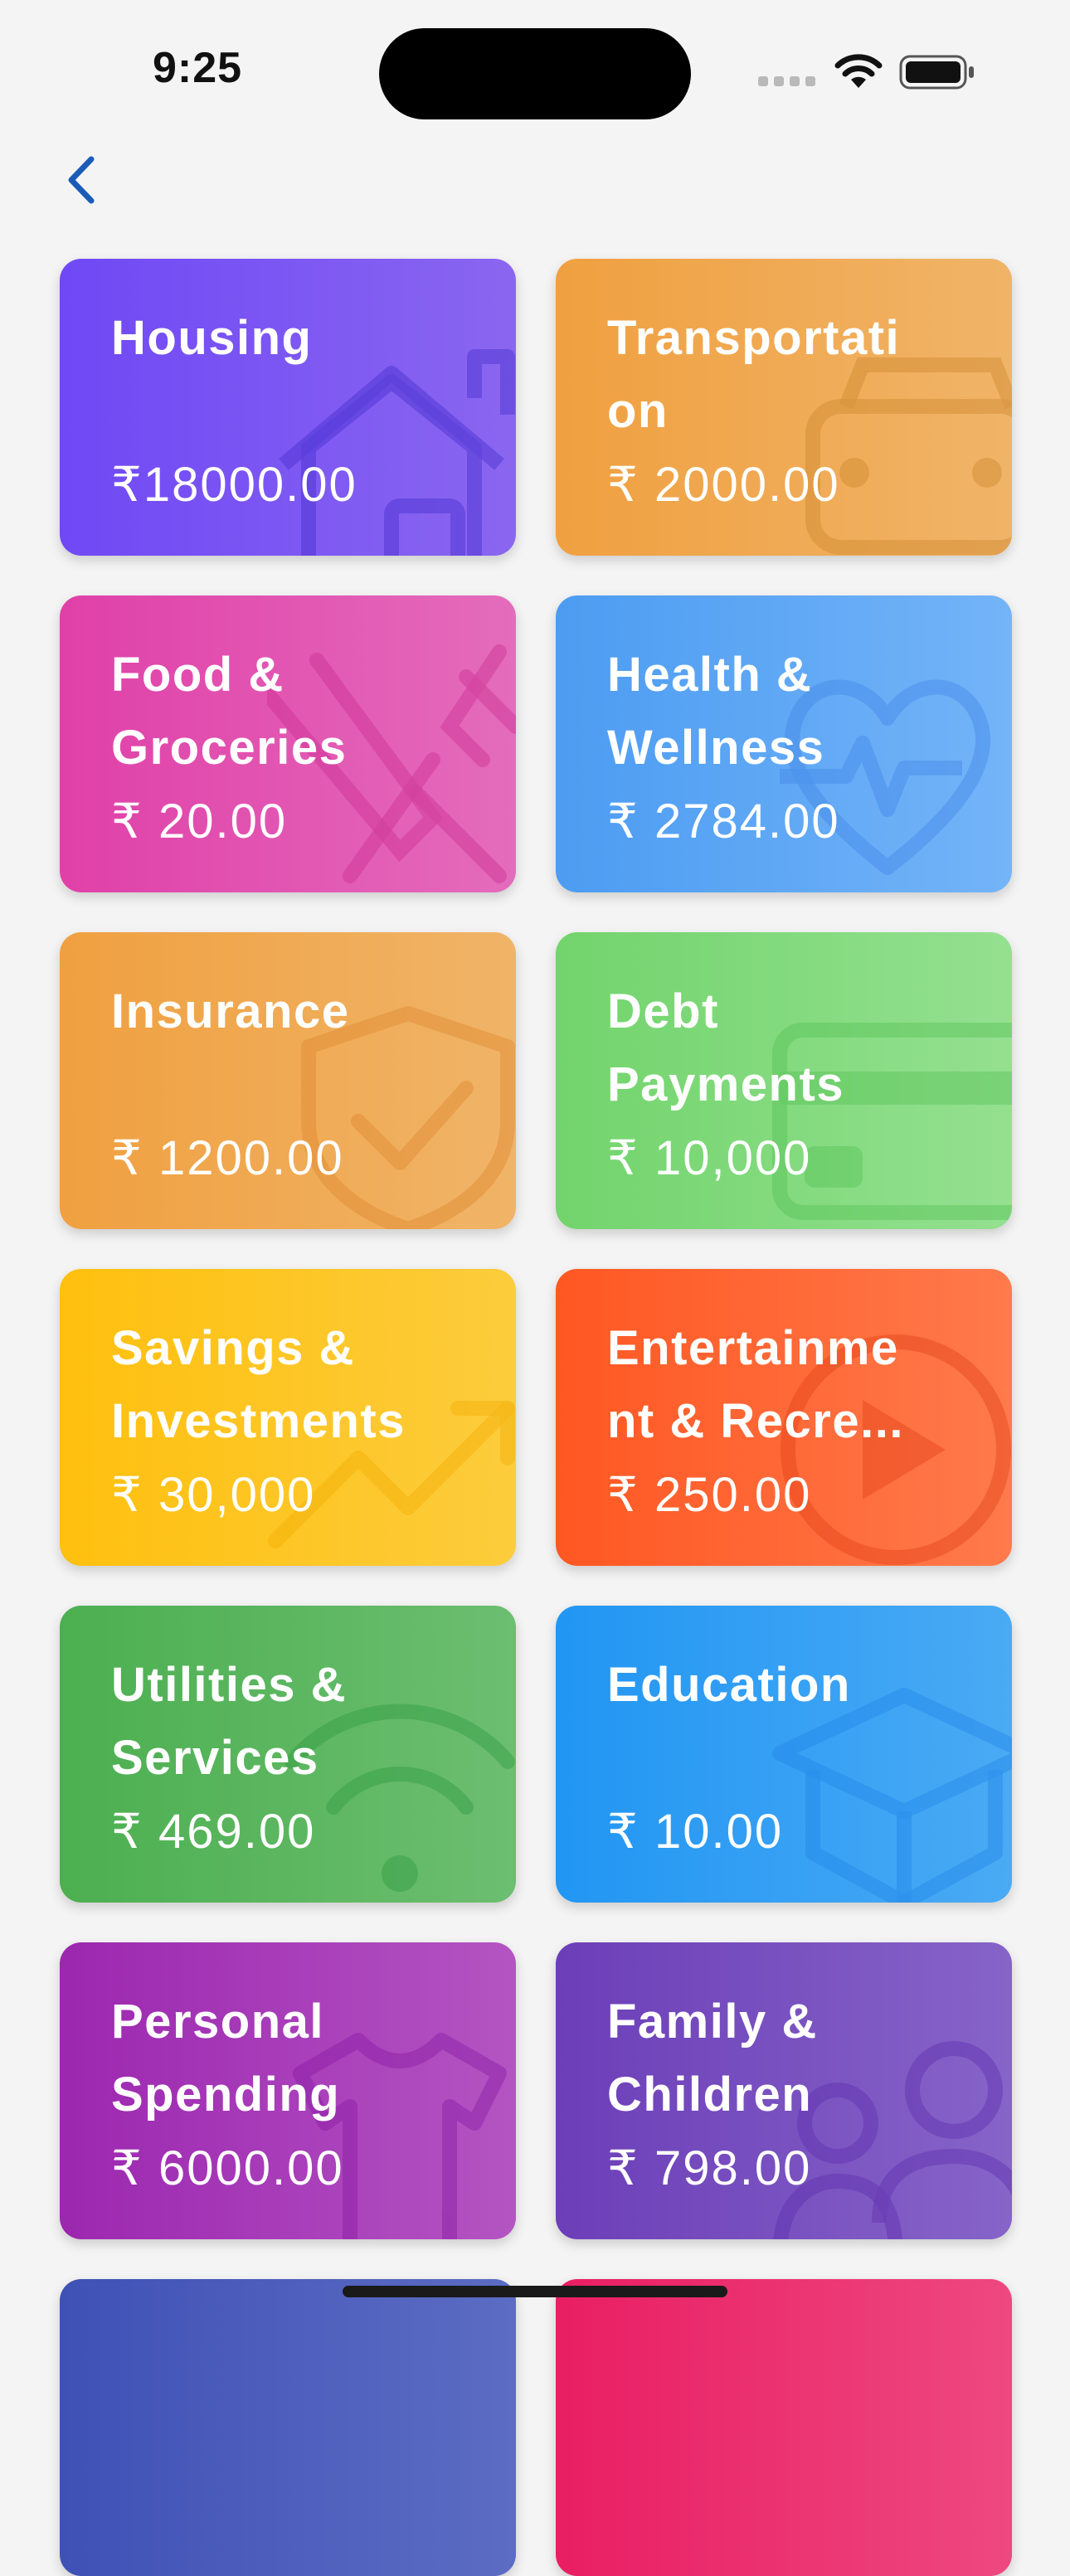  What do you see at coordinates (709, 2168) in the screenshot?
I see `category-amount: ₹ 798.00` at bounding box center [709, 2168].